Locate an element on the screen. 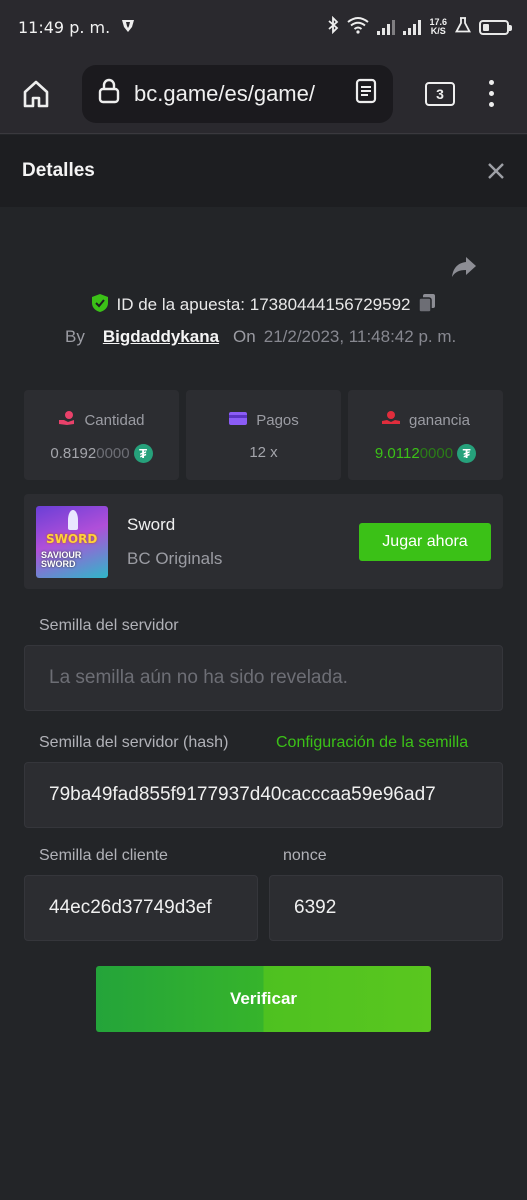 This screenshot has width=527, height=1200. stat-value: 0.8192 is located at coordinates (73, 453).